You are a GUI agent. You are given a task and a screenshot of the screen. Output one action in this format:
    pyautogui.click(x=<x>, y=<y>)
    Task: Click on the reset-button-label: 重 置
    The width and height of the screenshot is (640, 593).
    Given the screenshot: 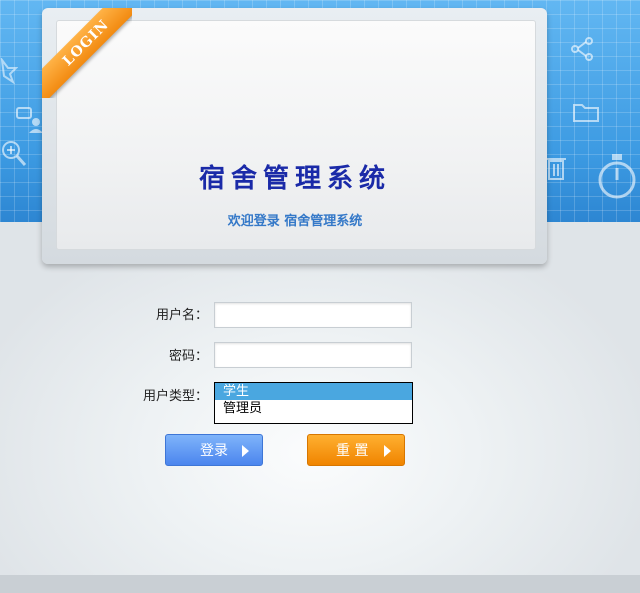 What is the action you would take?
    pyautogui.click(x=352, y=451)
    